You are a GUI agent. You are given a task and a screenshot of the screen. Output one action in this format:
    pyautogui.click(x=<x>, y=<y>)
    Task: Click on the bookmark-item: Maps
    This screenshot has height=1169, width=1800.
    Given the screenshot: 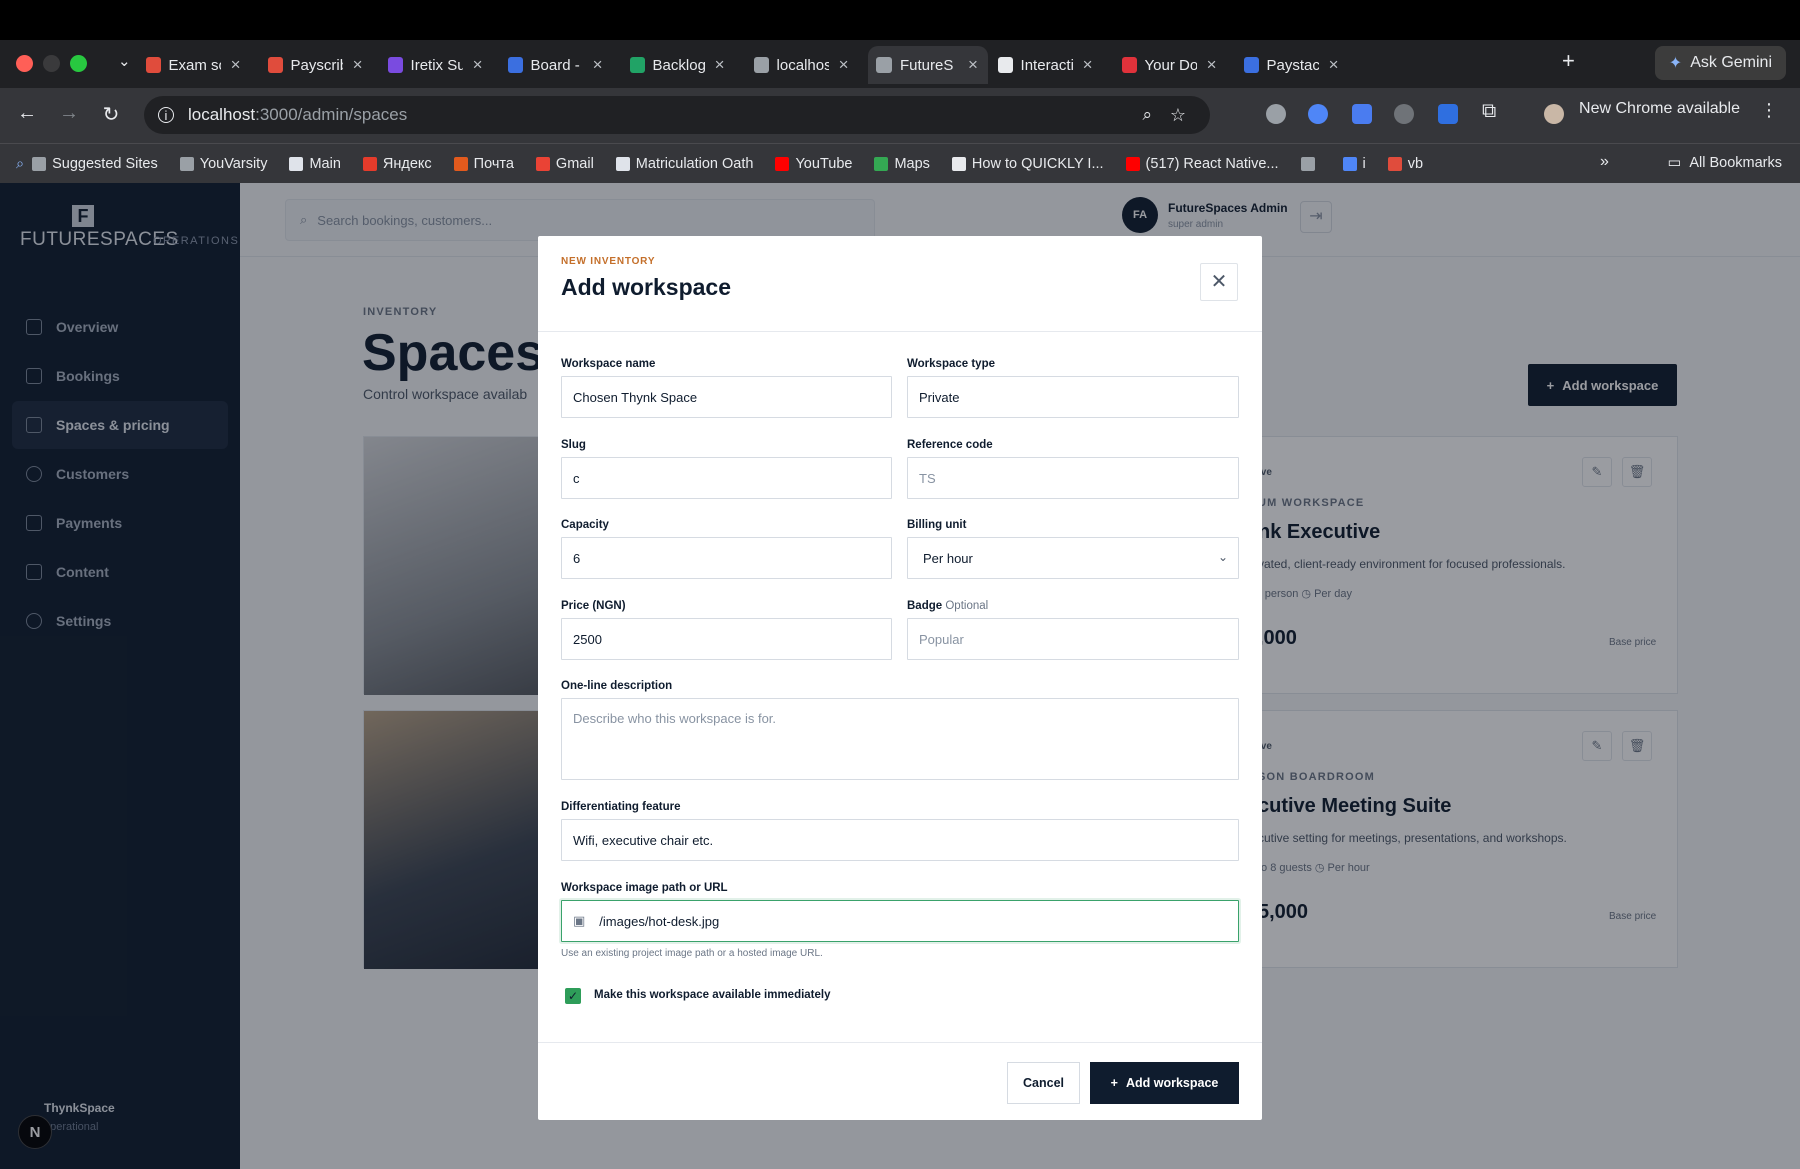 What is the action you would take?
    pyautogui.click(x=902, y=164)
    